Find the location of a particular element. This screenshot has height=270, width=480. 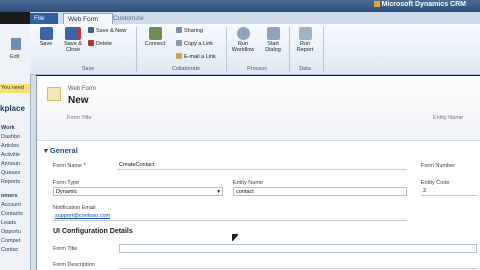

entity-type: Web Form is located at coordinates (82, 89).